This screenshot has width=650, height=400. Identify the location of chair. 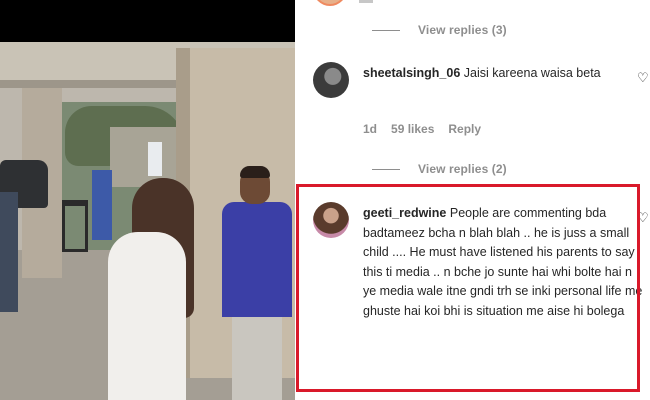
(75, 226).